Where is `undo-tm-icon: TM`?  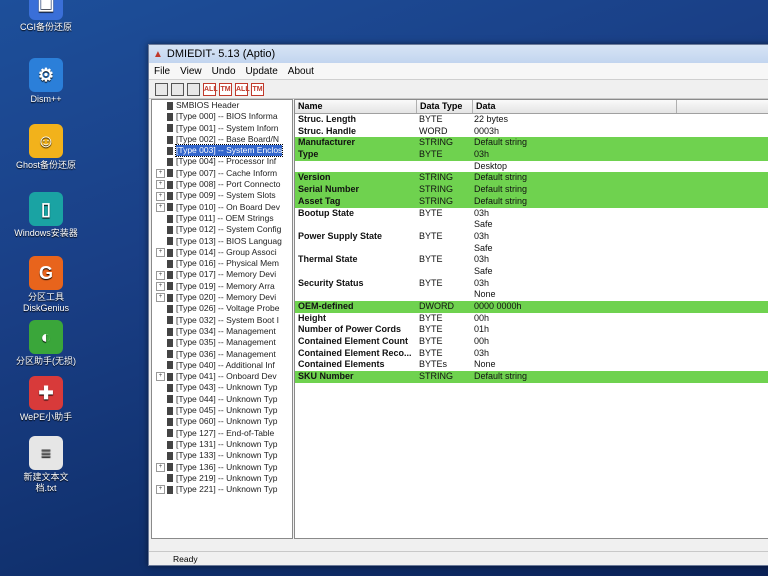
undo-tm-icon: TM is located at coordinates (257, 89).